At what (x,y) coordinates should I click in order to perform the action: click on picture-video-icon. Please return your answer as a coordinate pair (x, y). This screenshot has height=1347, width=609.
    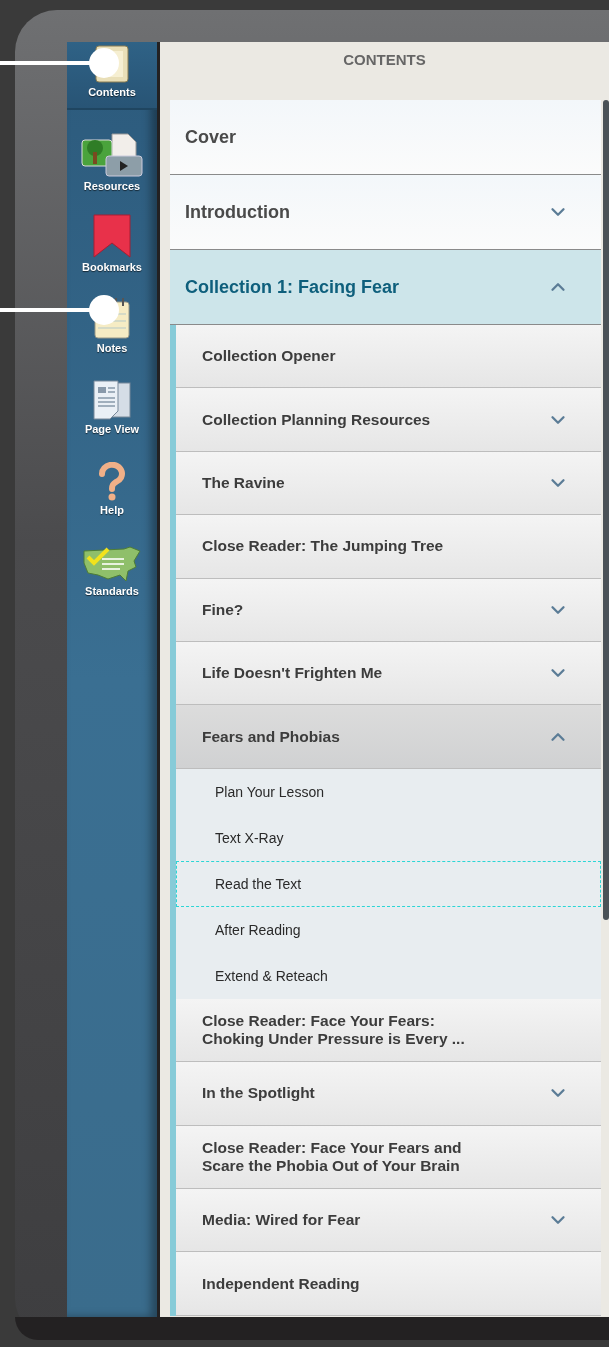
    Looking at the image, I should click on (112, 155).